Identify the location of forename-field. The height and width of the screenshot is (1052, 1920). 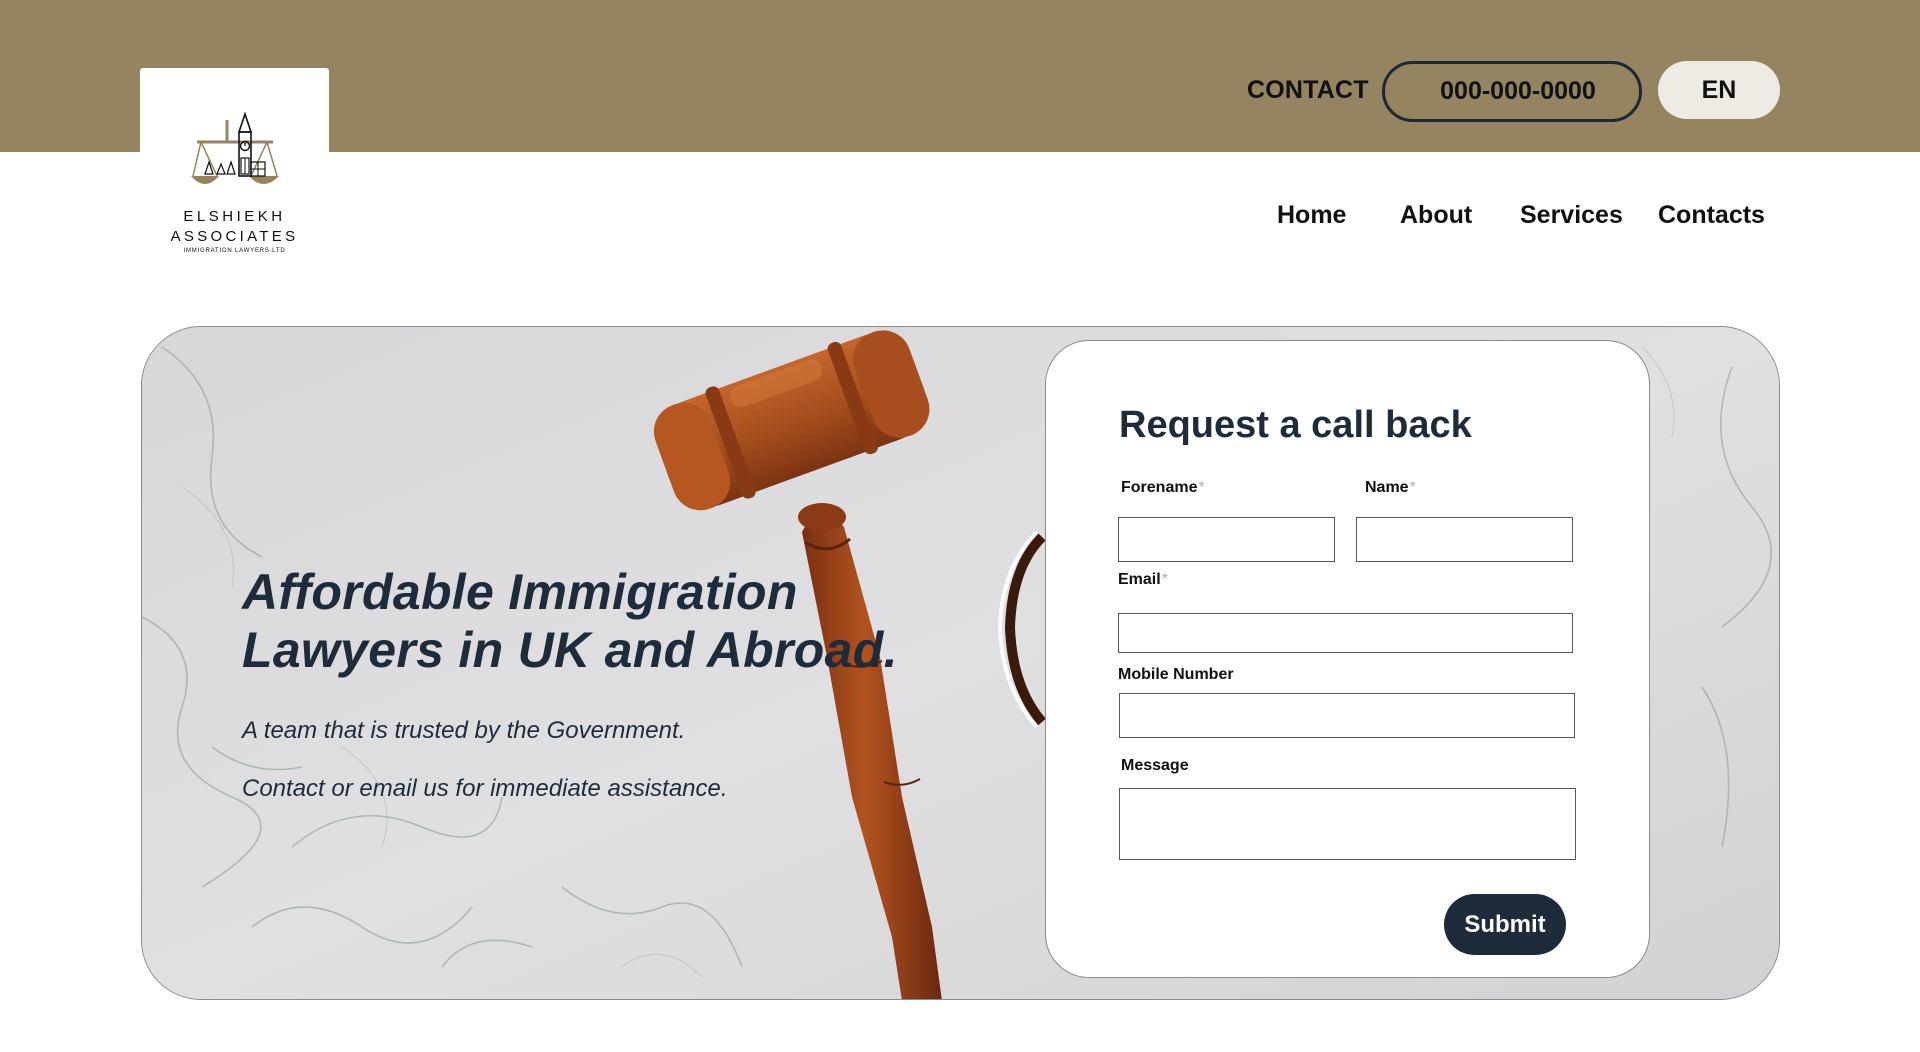
(1226, 539).